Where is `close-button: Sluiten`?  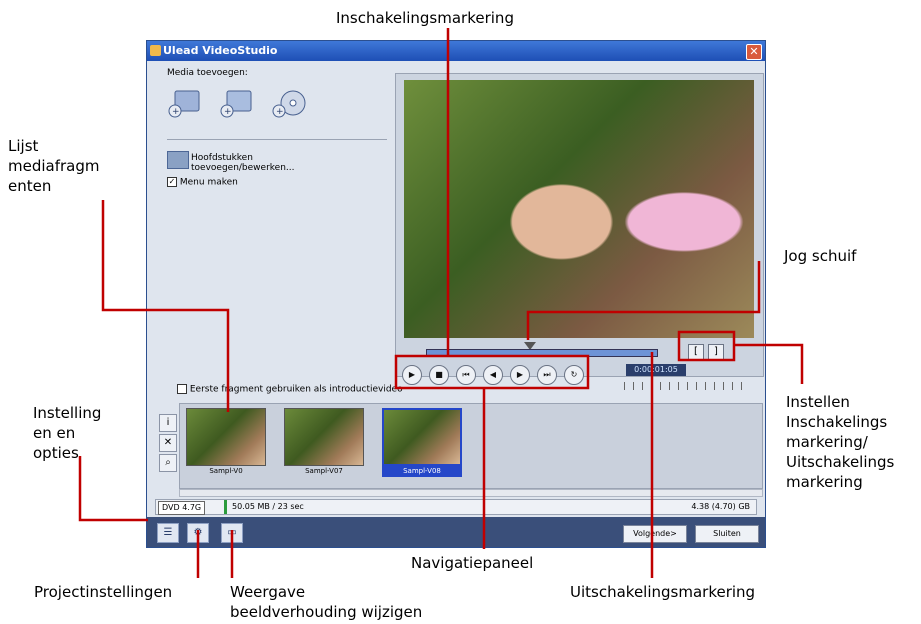 close-button: Sluiten is located at coordinates (727, 534).